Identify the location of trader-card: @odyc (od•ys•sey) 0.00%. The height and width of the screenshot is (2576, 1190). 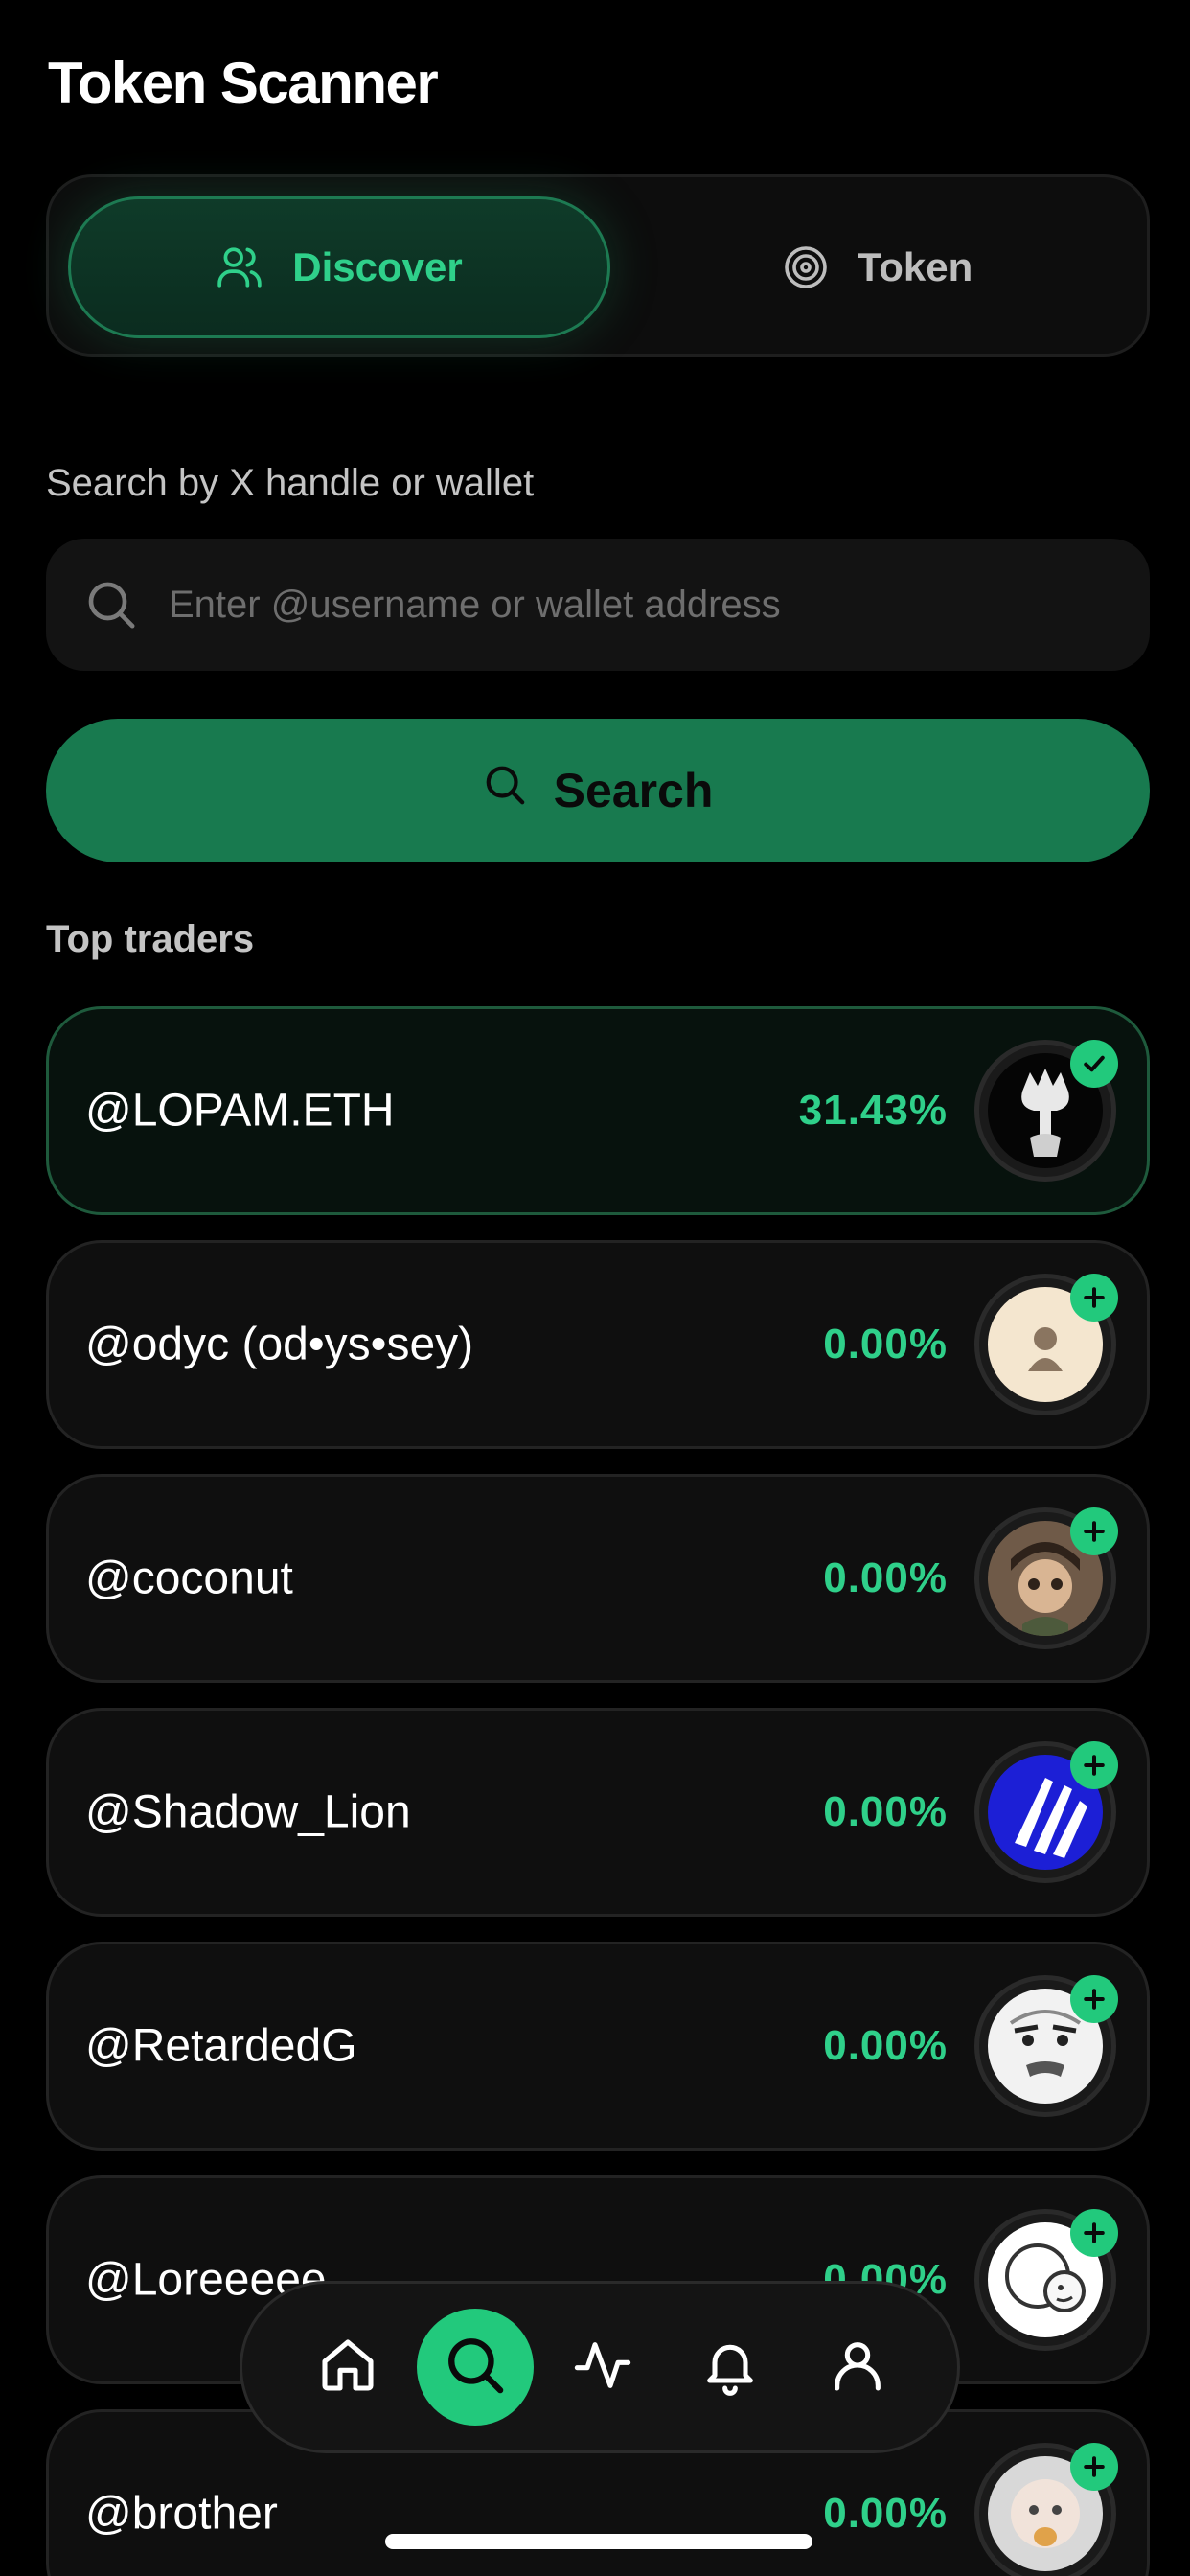
(598, 1344).